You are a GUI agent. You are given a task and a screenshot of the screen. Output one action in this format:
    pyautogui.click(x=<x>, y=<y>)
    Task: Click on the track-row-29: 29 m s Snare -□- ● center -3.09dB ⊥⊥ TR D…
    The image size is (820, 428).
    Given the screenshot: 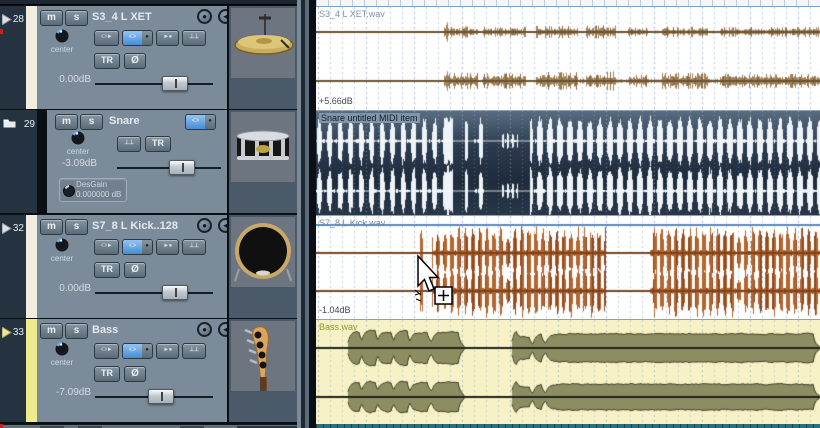 What is the action you would take?
    pyautogui.click(x=158, y=161)
    